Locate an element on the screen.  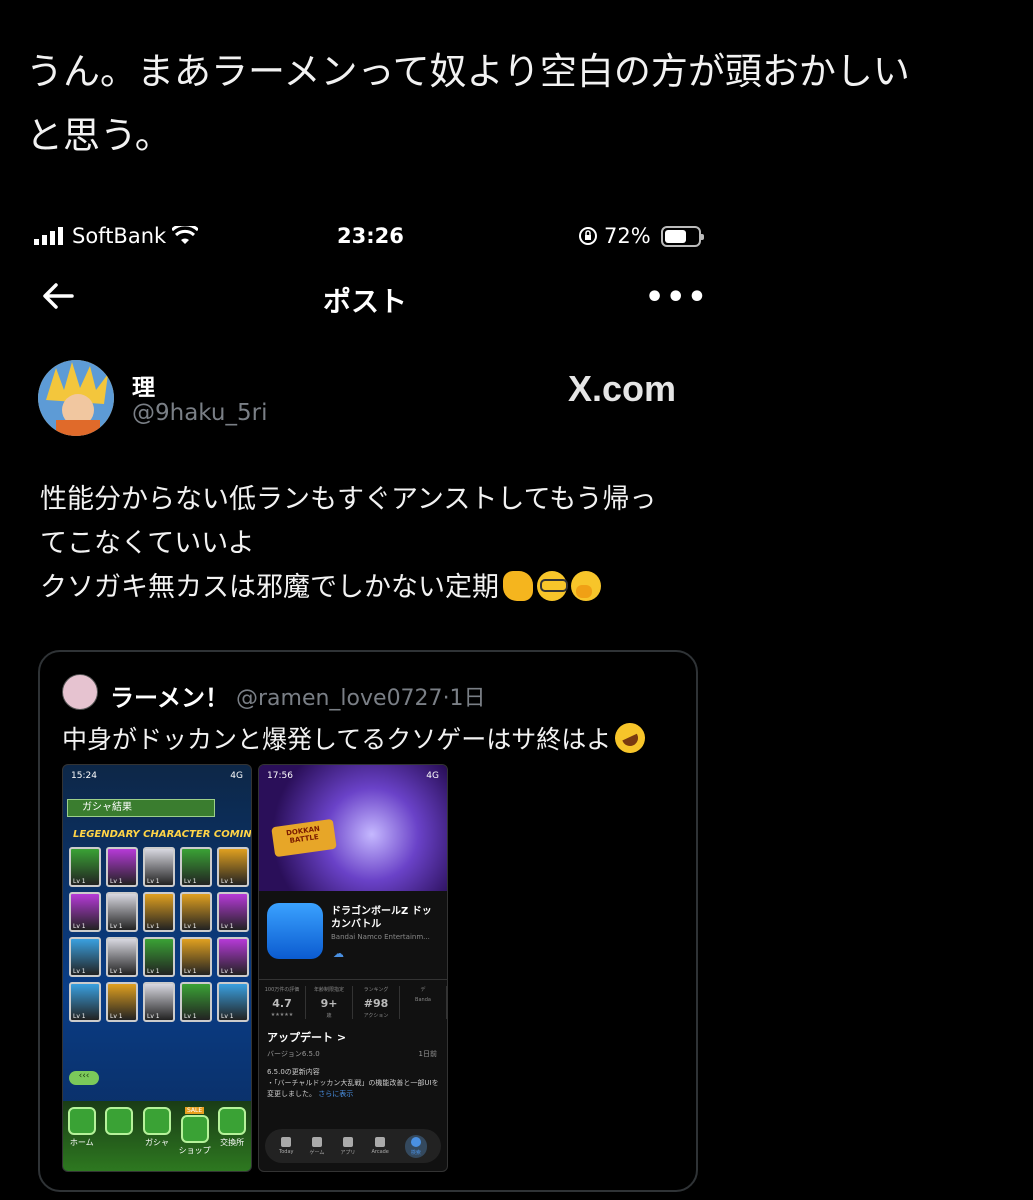
store-tab: Arcade is located at coordinates (380, 1146).